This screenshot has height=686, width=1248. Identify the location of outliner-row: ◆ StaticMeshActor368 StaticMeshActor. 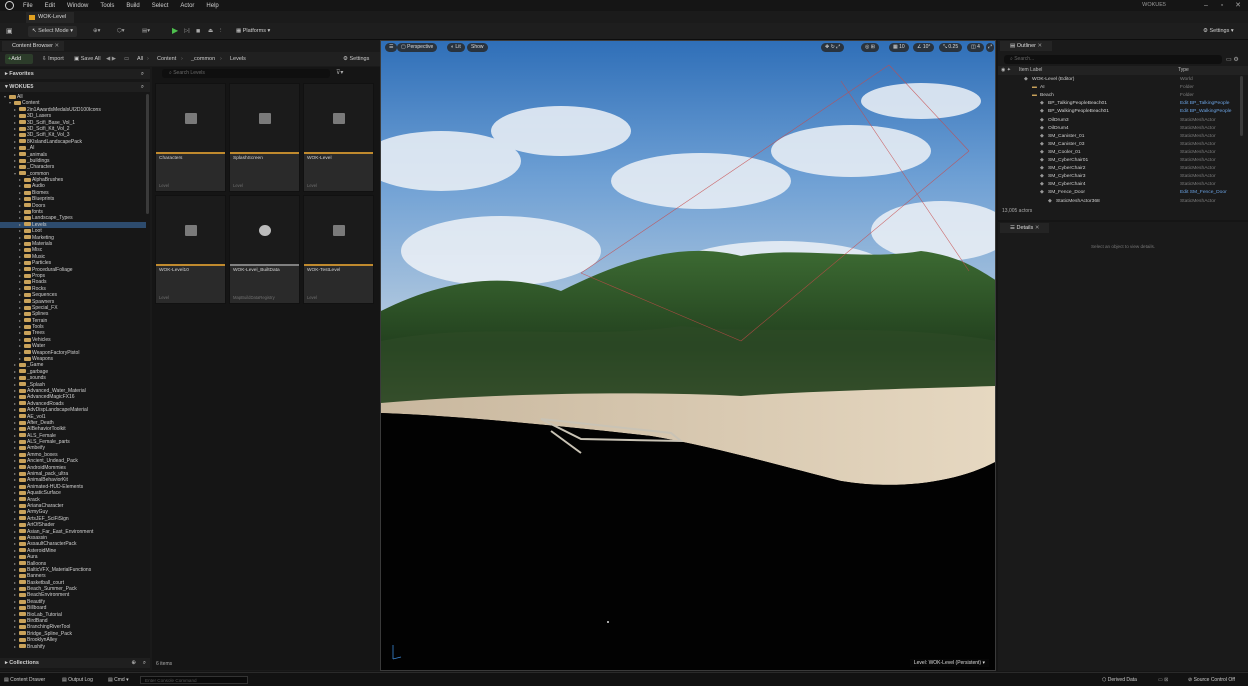
(1123, 202).